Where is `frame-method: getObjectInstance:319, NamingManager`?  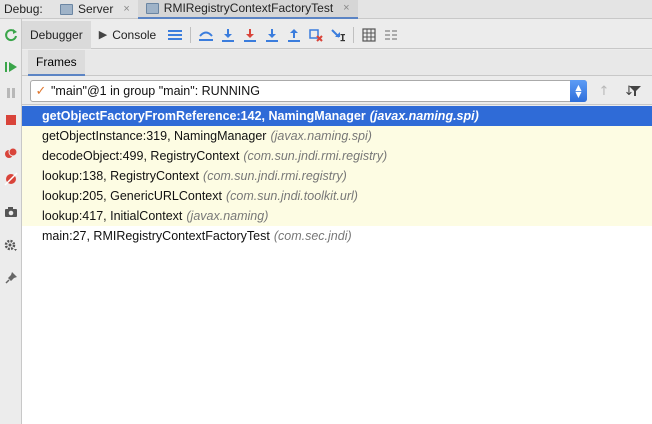
frame-method: getObjectInstance:319, NamingManager is located at coordinates (154, 136).